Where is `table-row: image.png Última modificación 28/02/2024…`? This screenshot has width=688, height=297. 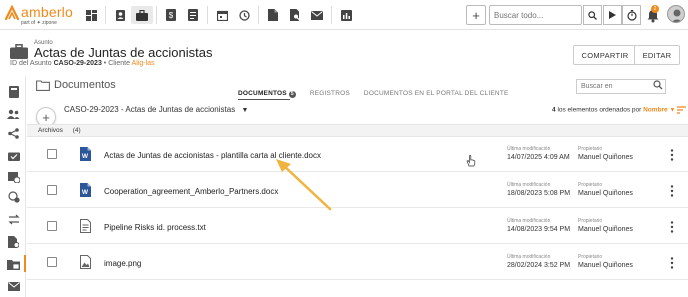 table-row: image.png Última modificación 28/02/2024… is located at coordinates (357, 262).